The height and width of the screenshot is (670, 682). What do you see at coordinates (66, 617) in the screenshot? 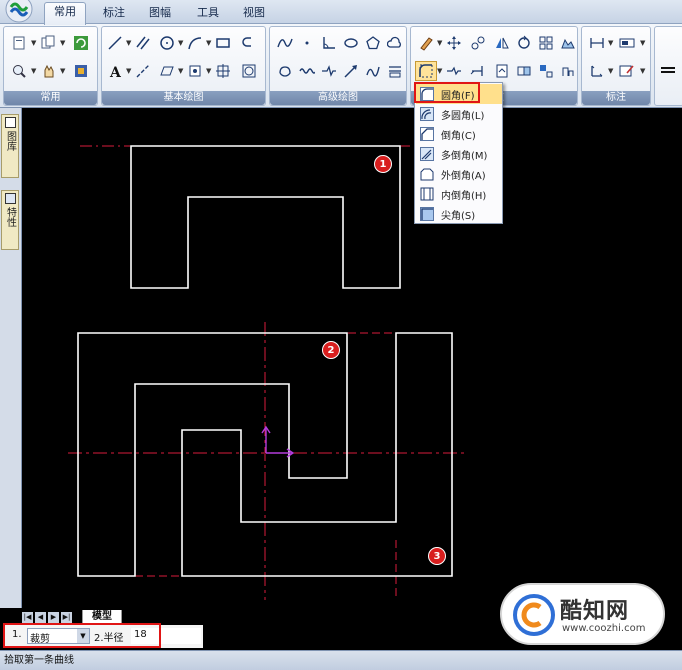
I see `last-layout-icon: ▶|` at bounding box center [66, 617].